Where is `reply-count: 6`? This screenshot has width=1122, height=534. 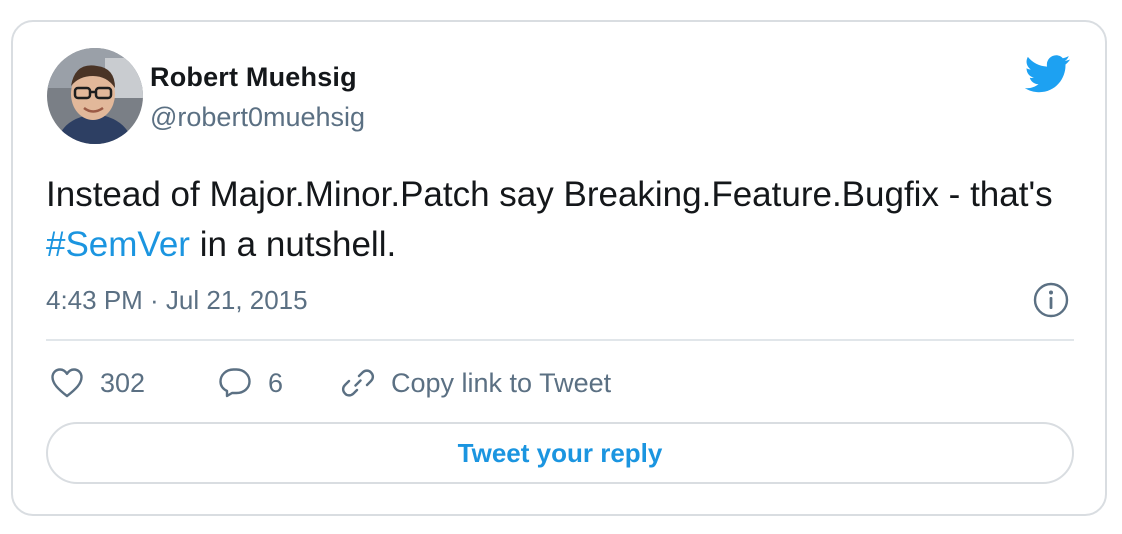
reply-count: 6 is located at coordinates (276, 382).